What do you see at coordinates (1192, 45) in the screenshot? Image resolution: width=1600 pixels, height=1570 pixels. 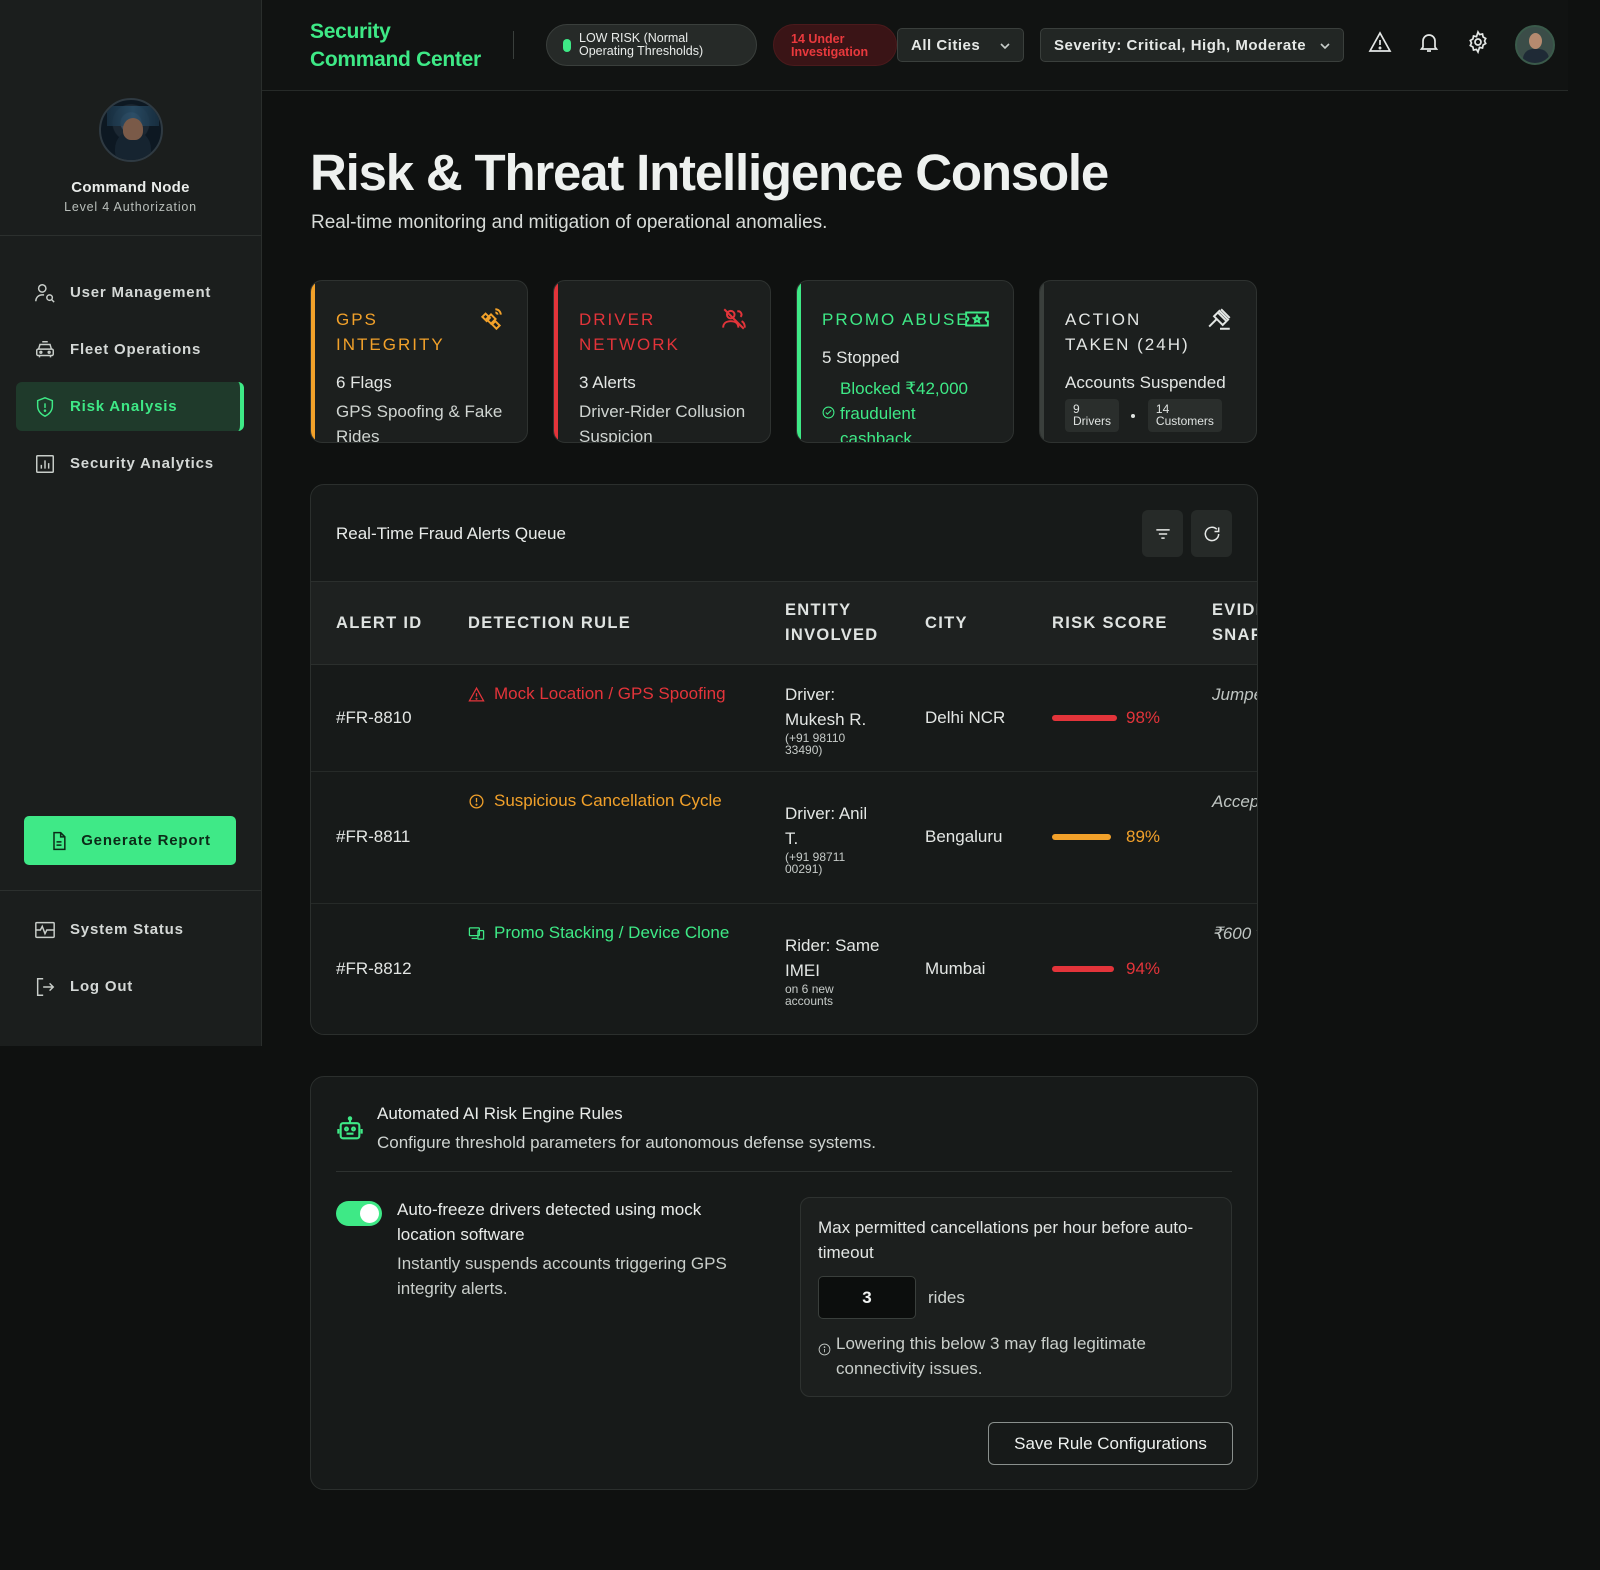 I see `severity-filter-dropdown: Severity: Critical, High, Moderate` at bounding box center [1192, 45].